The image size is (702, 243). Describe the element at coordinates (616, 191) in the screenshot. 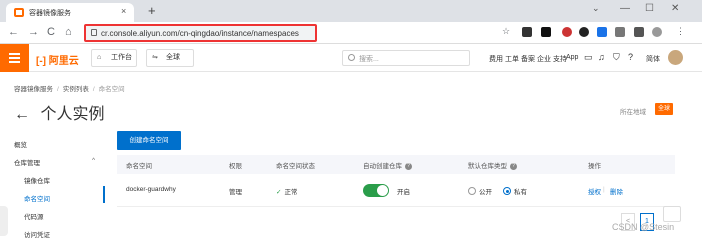

I see `delete-link: 删除` at that location.